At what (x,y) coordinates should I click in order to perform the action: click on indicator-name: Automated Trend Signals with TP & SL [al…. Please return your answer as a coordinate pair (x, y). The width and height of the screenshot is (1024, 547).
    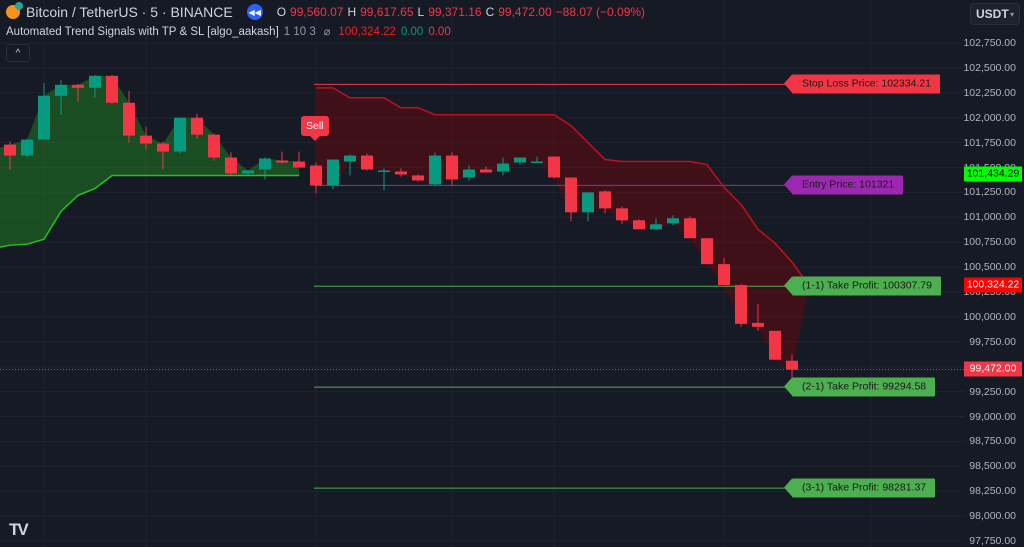
    Looking at the image, I should click on (142, 32).